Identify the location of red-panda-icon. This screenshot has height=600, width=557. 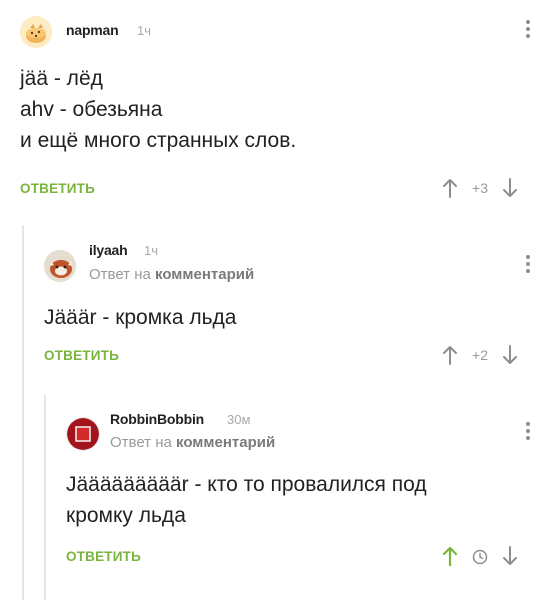
(60, 266).